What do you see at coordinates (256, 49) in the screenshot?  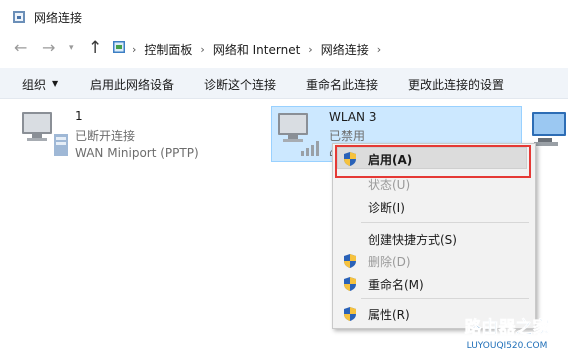 I see `breadcrumb-network-internet: 网络和 Internet` at bounding box center [256, 49].